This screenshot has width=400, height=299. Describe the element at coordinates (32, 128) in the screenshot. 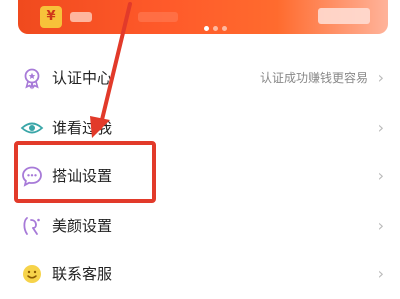

I see `eye-icon` at that location.